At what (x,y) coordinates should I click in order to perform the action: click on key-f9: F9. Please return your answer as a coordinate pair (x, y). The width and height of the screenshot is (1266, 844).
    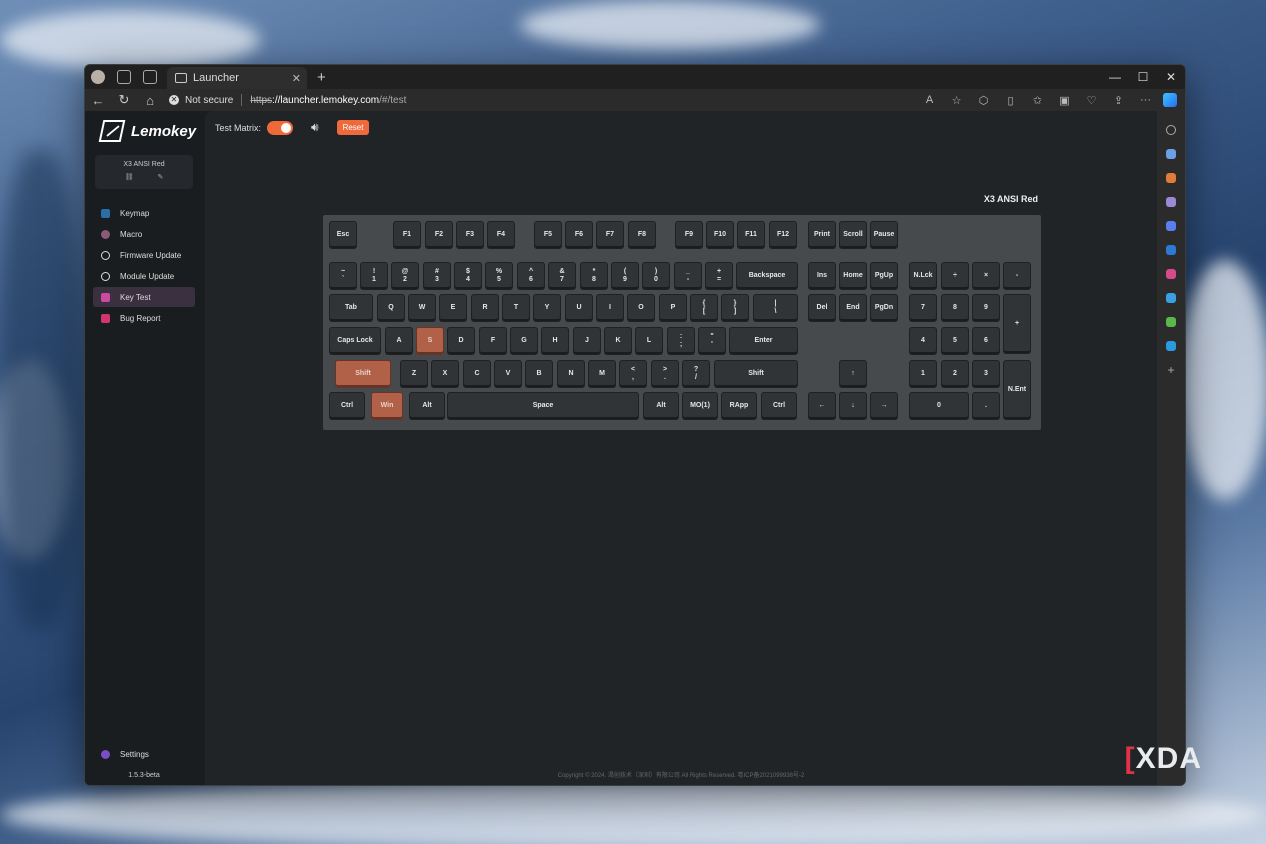
    Looking at the image, I should click on (689, 235).